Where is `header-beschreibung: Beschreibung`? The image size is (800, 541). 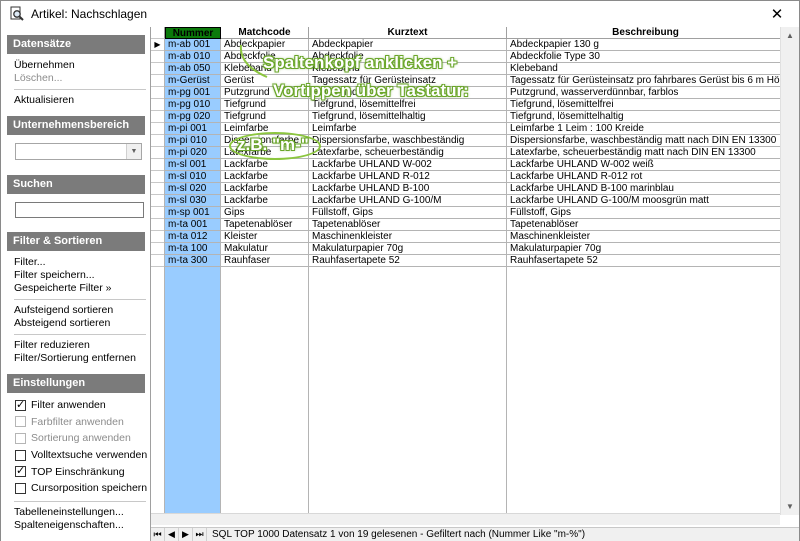 header-beschreibung: Beschreibung is located at coordinates (646, 33).